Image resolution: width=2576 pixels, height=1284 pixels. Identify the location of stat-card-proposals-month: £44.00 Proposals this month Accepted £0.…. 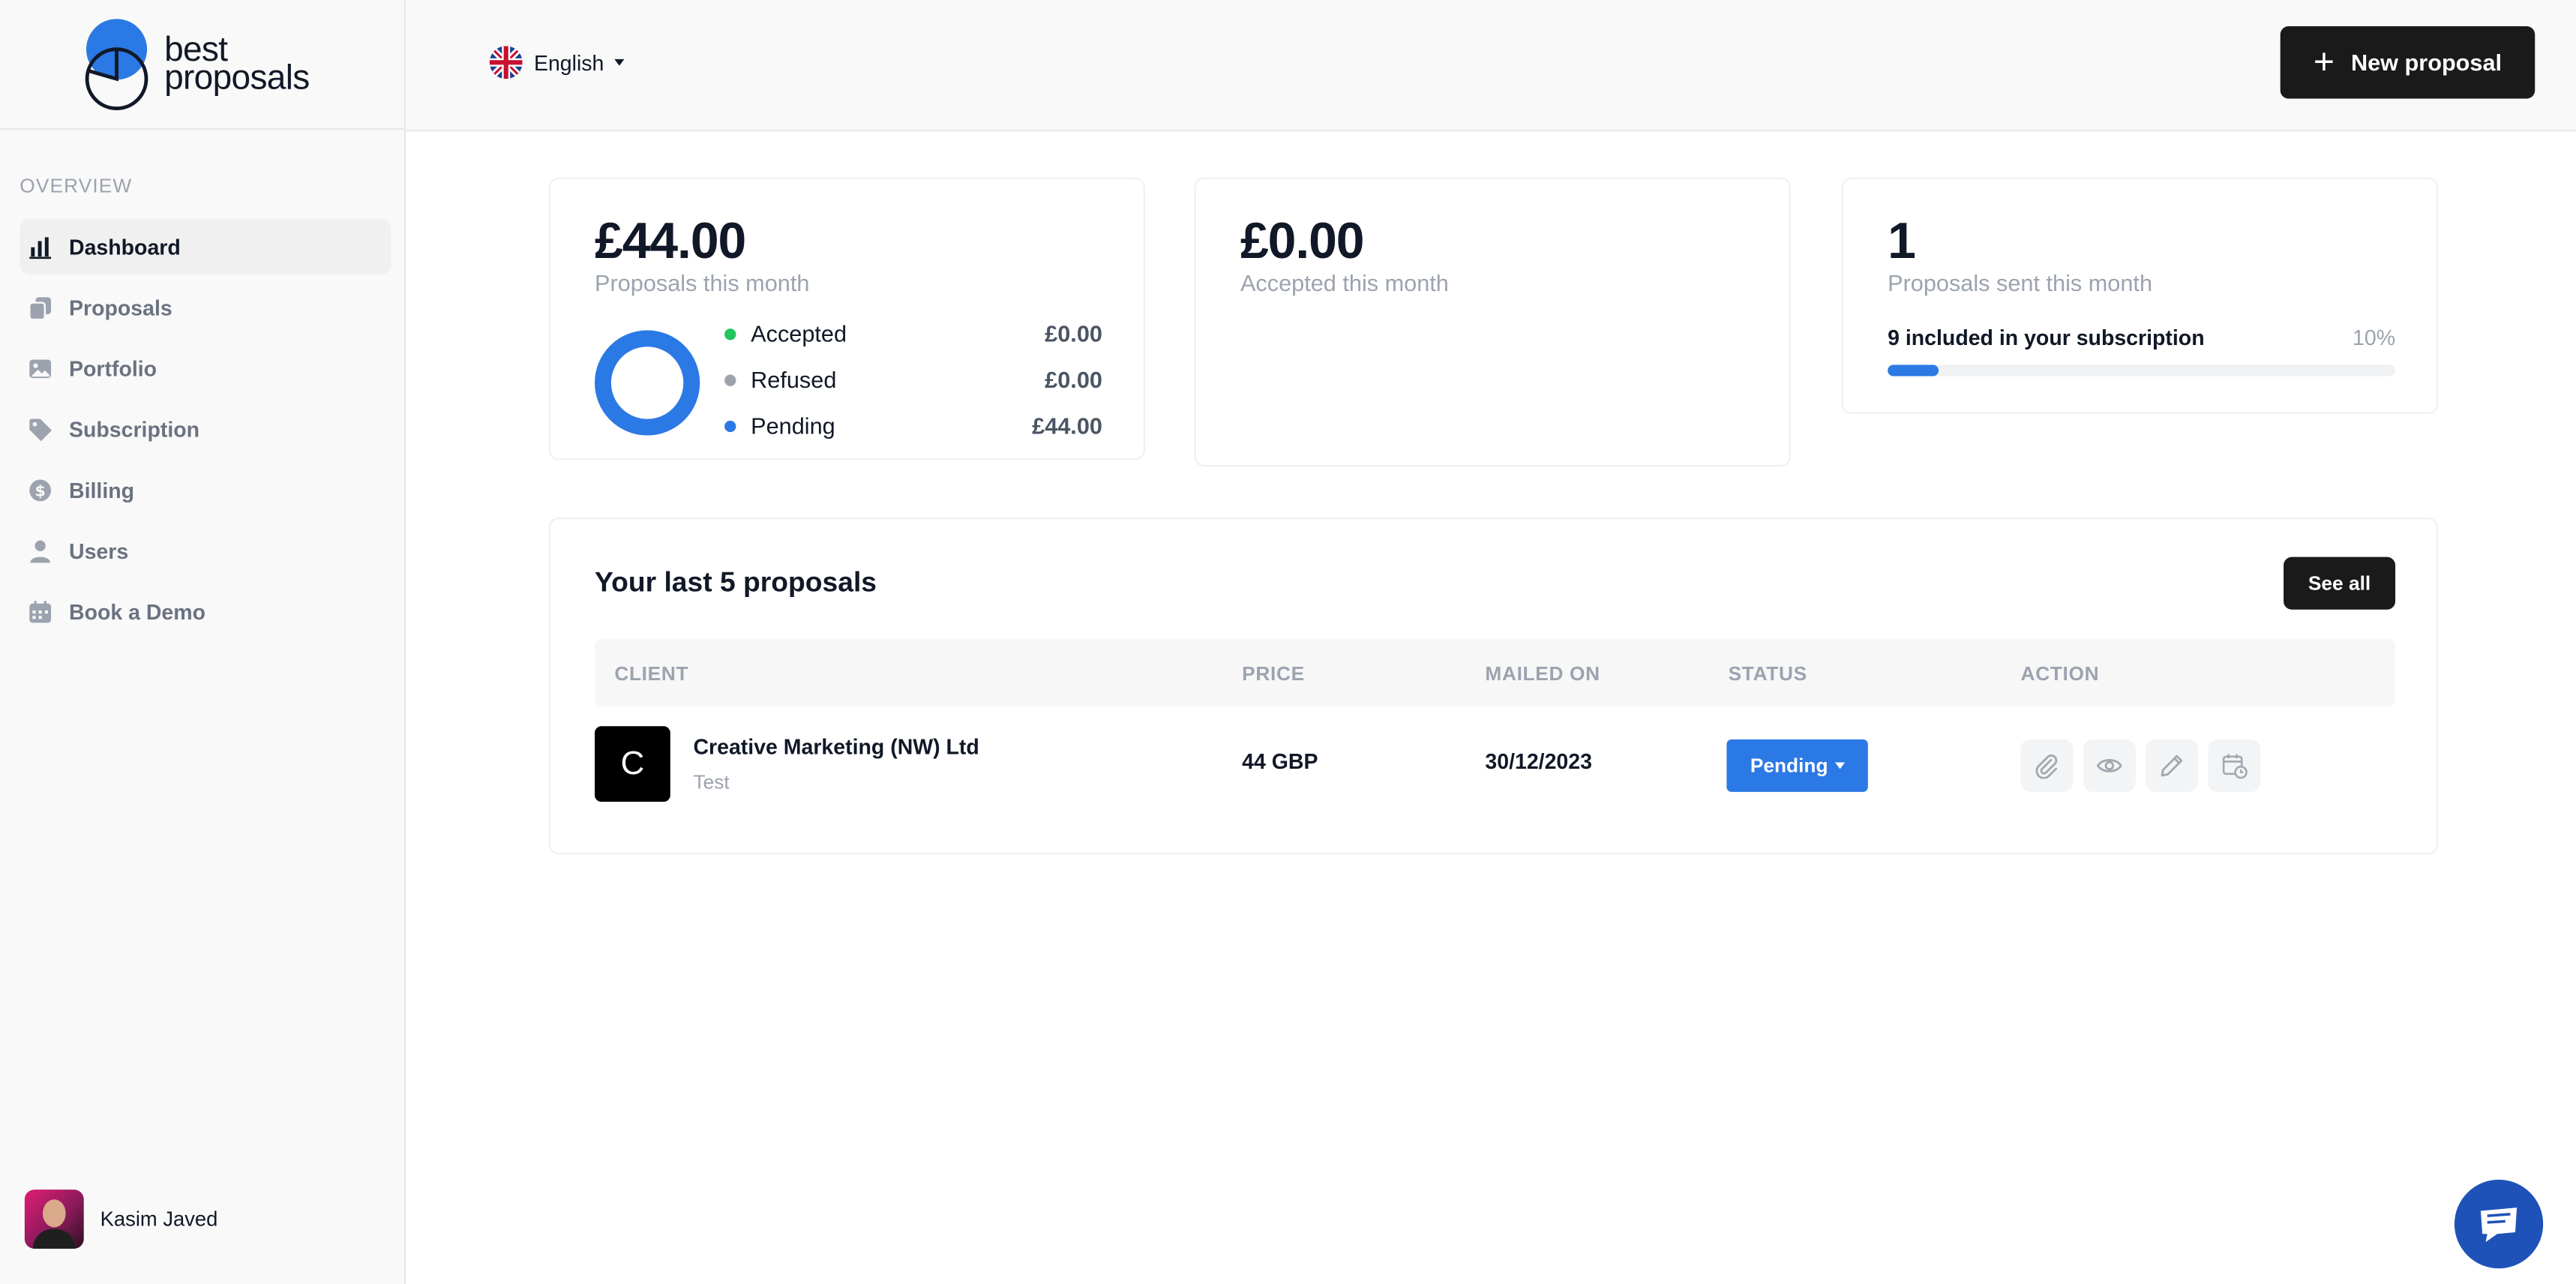
(847, 318).